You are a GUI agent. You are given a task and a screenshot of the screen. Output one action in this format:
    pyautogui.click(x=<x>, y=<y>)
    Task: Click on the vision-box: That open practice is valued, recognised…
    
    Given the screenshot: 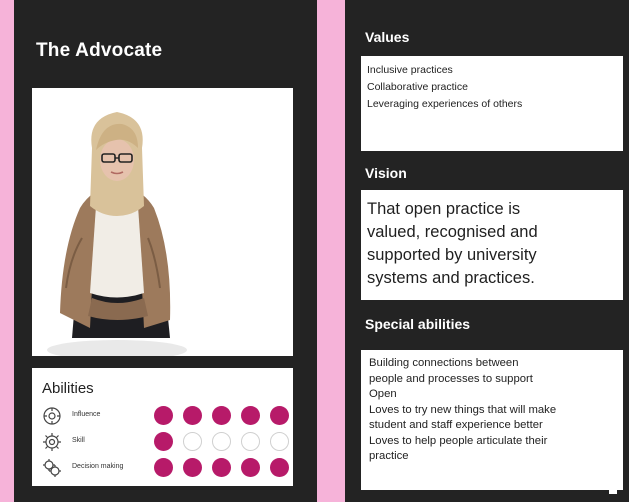 What is the action you would take?
    pyautogui.click(x=492, y=245)
    